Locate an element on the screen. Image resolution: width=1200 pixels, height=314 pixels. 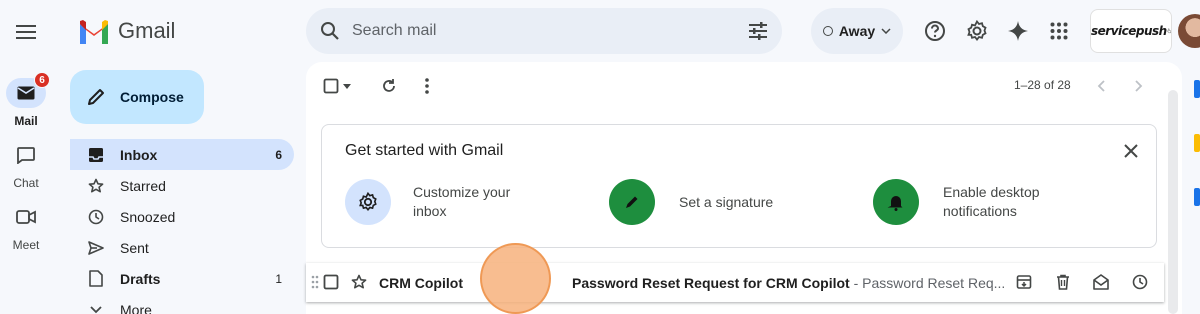
older-button is located at coordinates (1139, 86).